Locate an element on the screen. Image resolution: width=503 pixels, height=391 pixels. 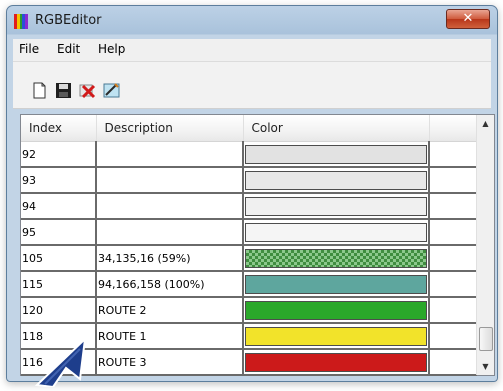
row-index-cell: 93 is located at coordinates (59, 180).